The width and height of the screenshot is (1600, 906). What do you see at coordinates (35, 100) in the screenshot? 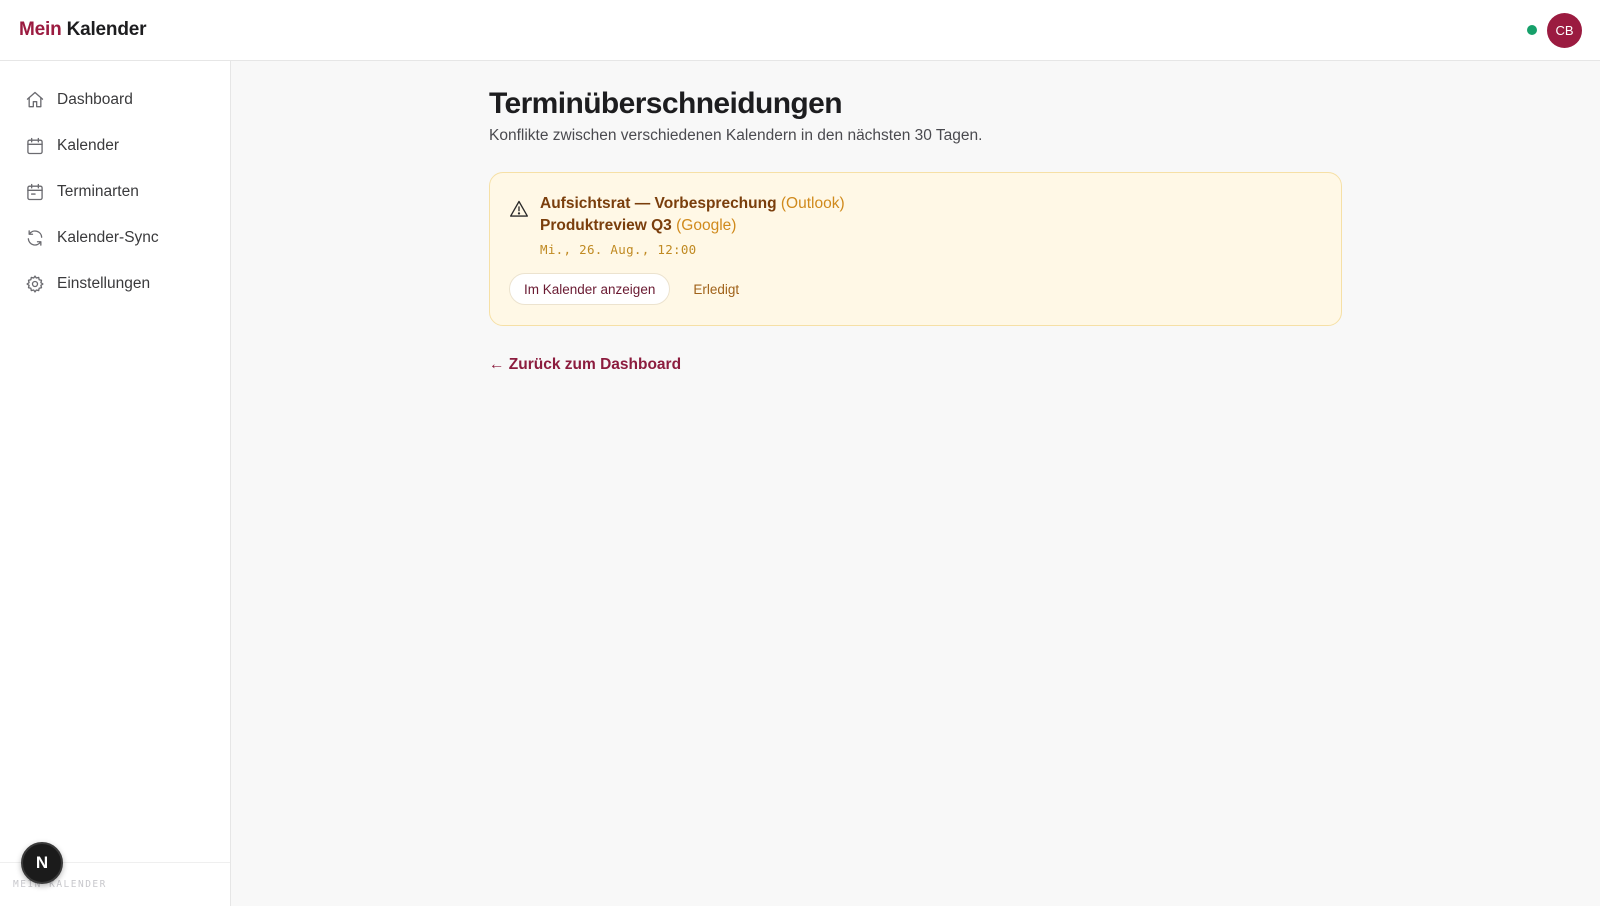
I see `home-icon` at bounding box center [35, 100].